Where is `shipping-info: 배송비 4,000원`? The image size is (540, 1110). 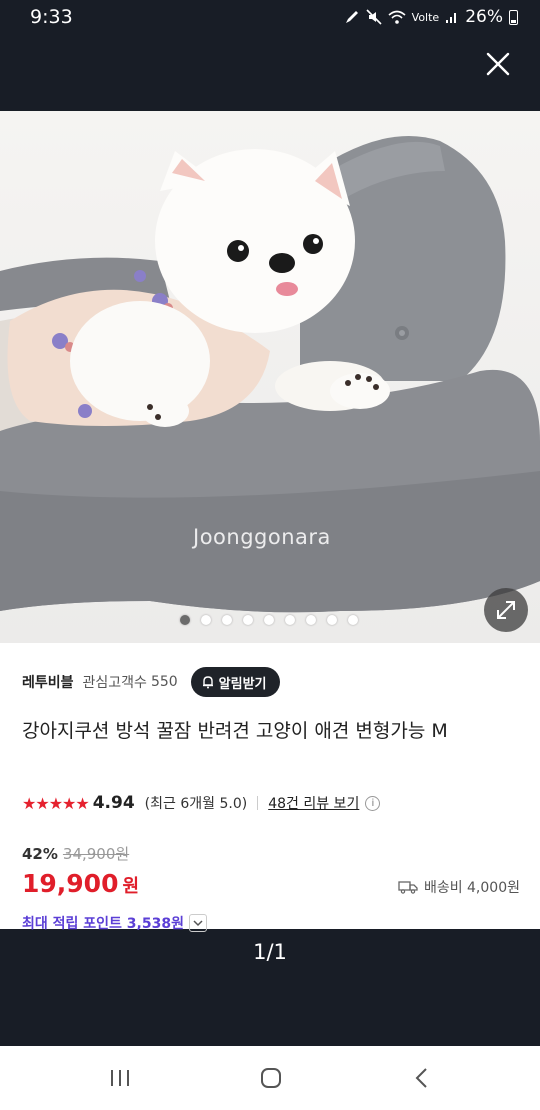 shipping-info: 배송비 4,000원 is located at coordinates (459, 887).